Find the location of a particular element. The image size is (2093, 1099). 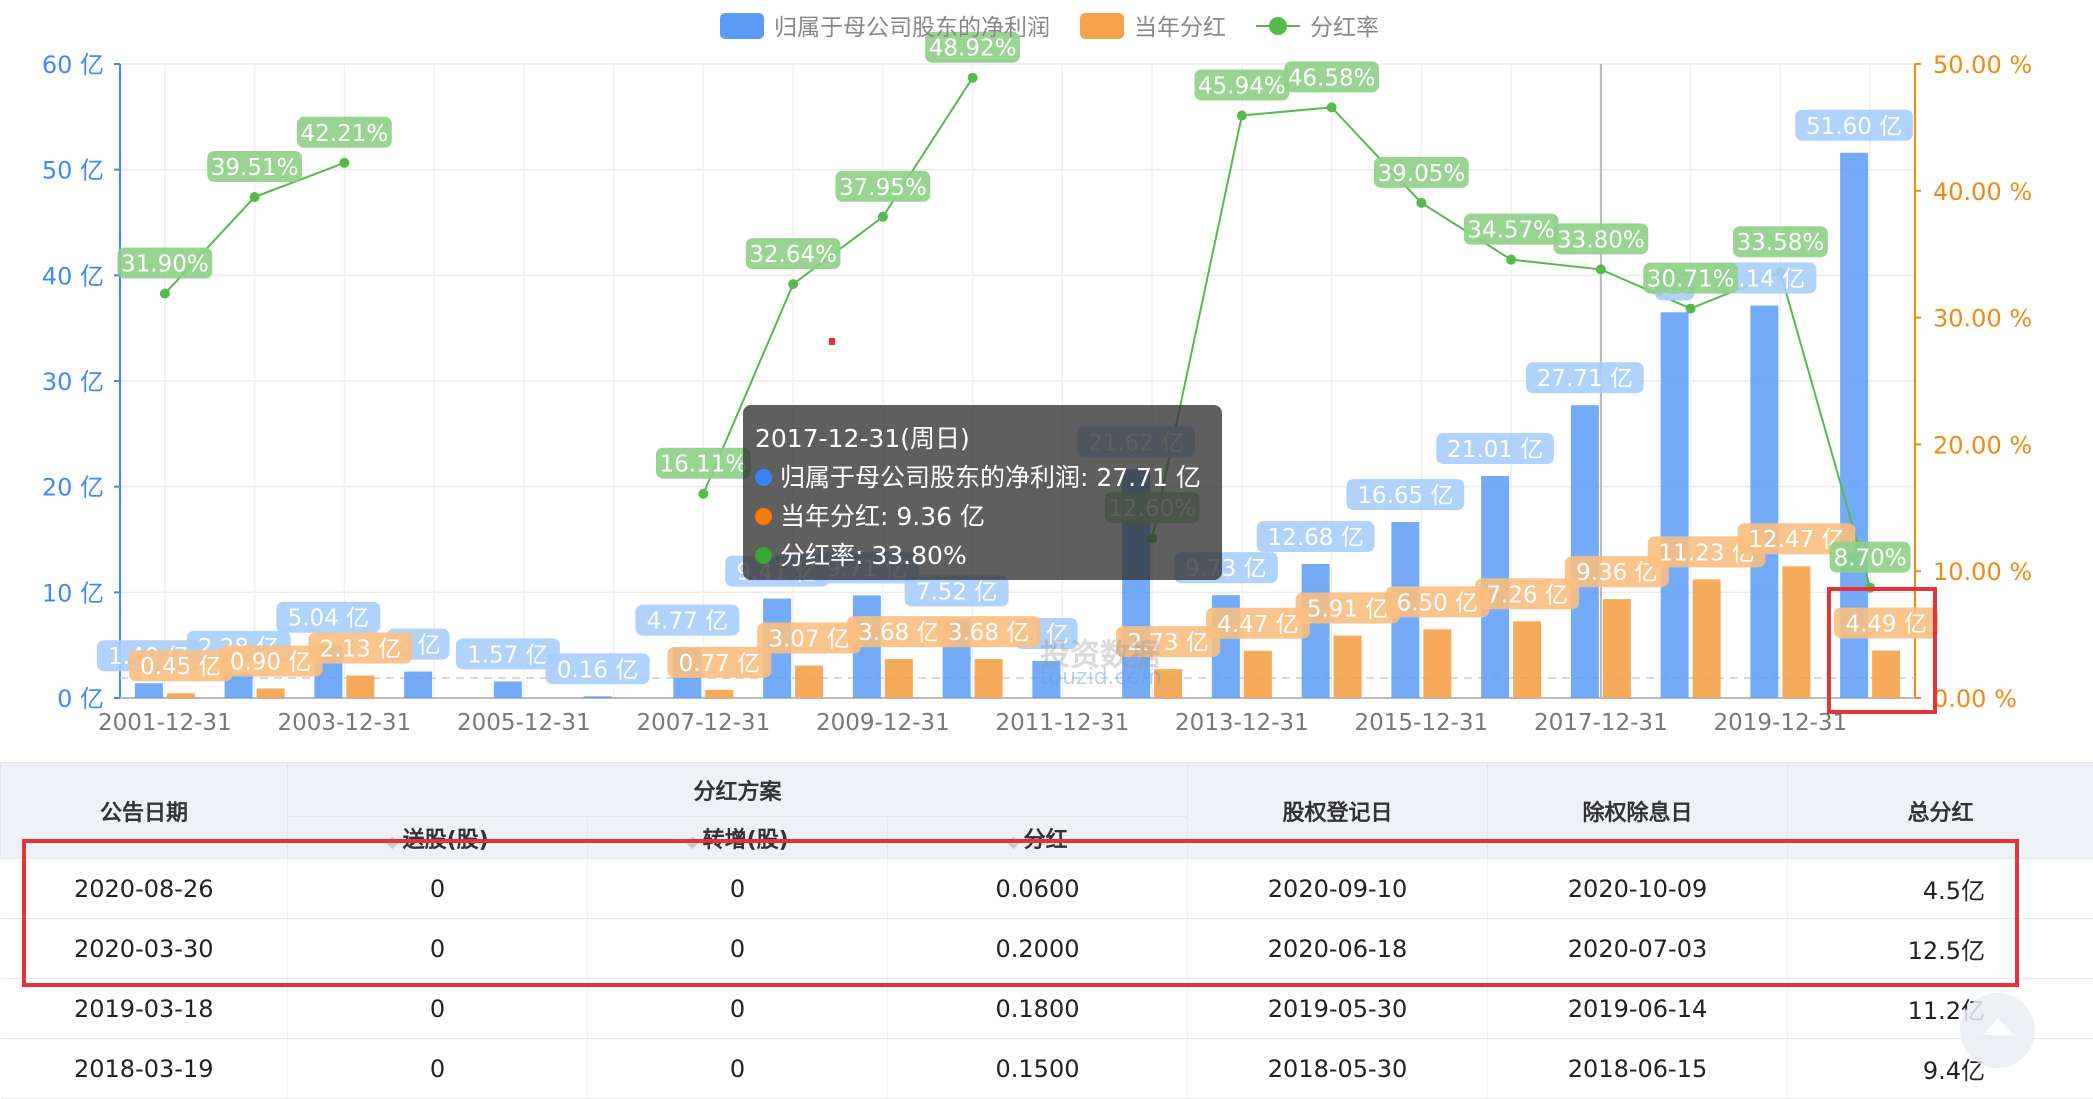

table-cell: 2020-07-03 is located at coordinates (1638, 949).